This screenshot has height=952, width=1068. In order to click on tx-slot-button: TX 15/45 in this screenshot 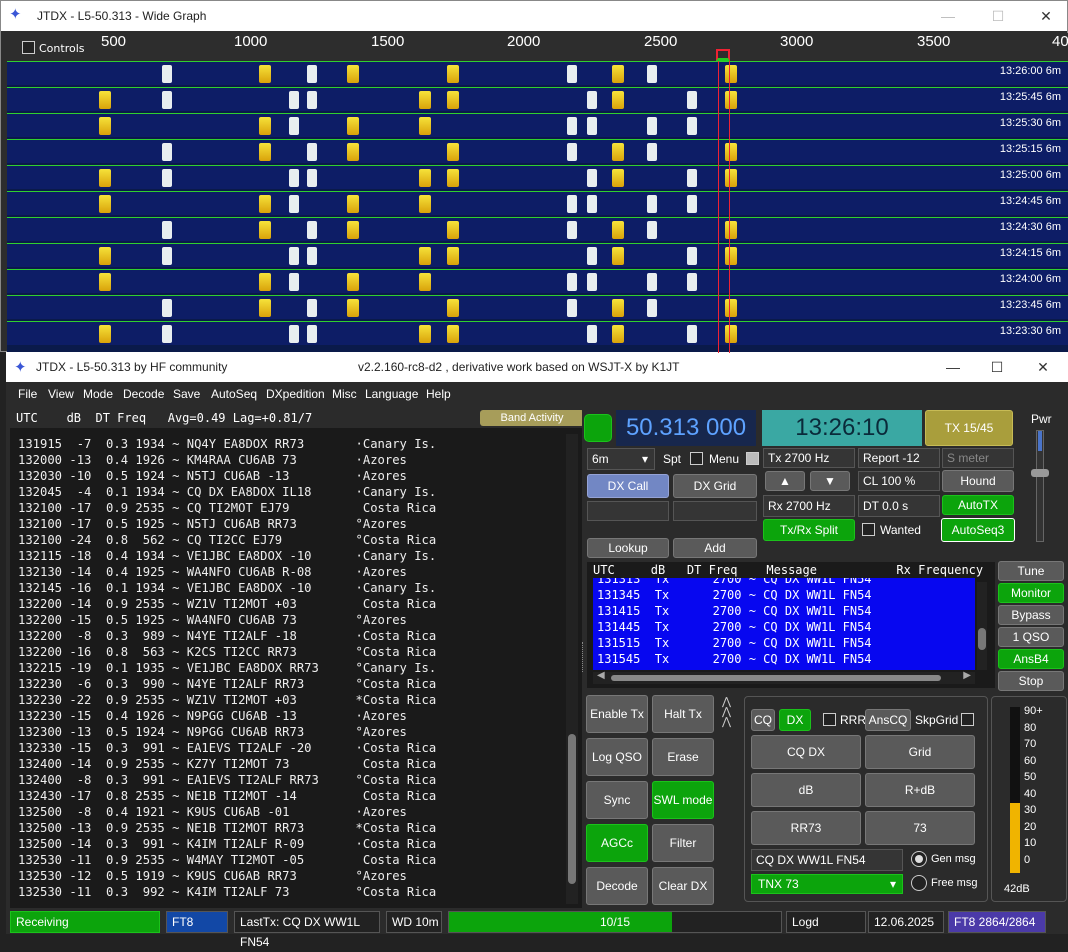, I will do `click(969, 428)`.